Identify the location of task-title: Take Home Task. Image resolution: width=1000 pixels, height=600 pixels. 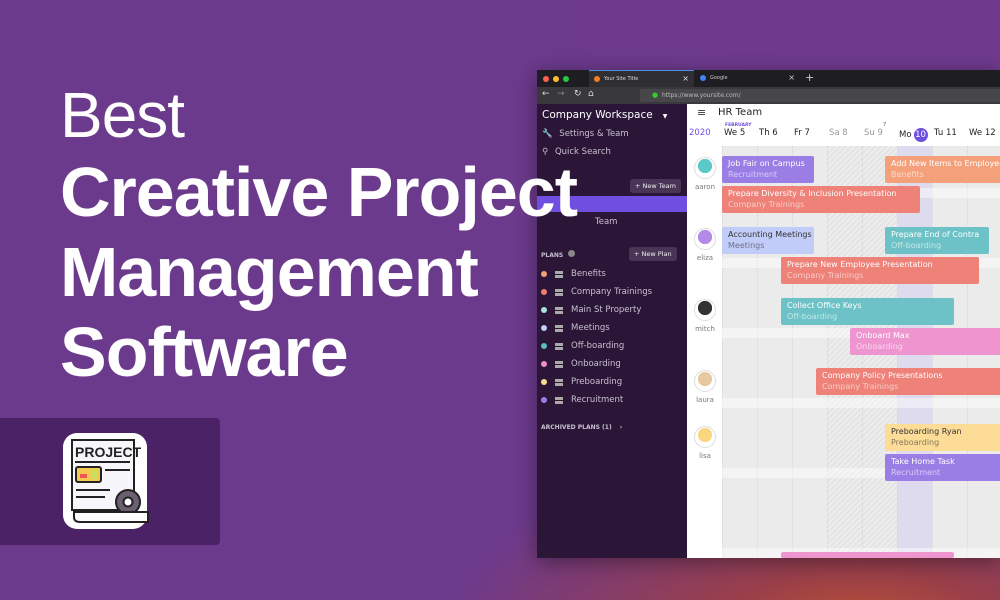
(923, 461).